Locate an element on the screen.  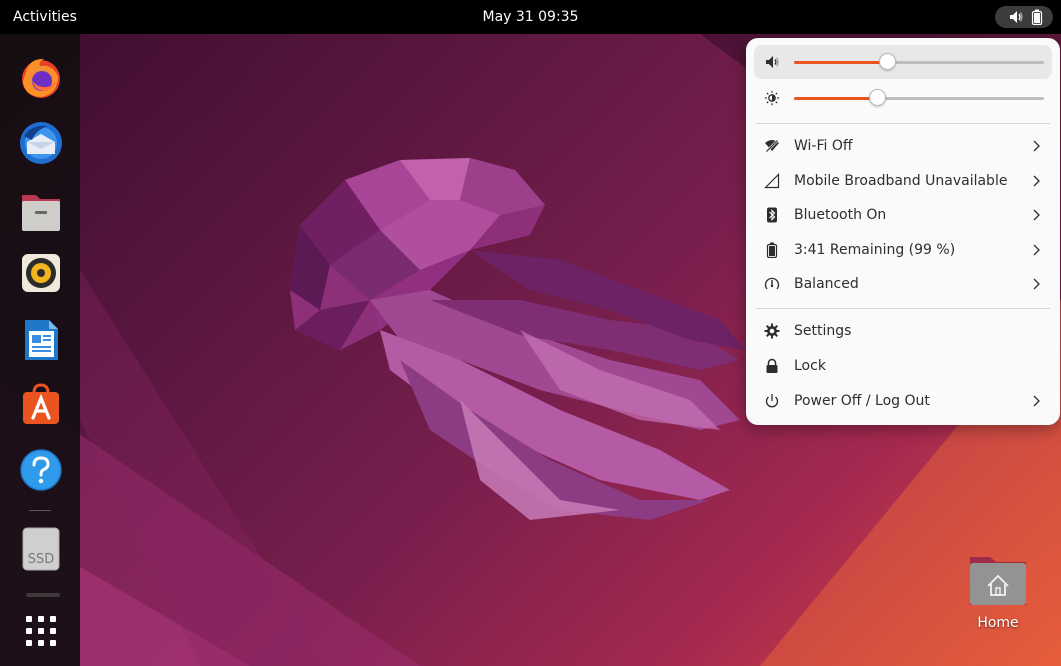
brightness-slider-row is located at coordinates (903, 98).